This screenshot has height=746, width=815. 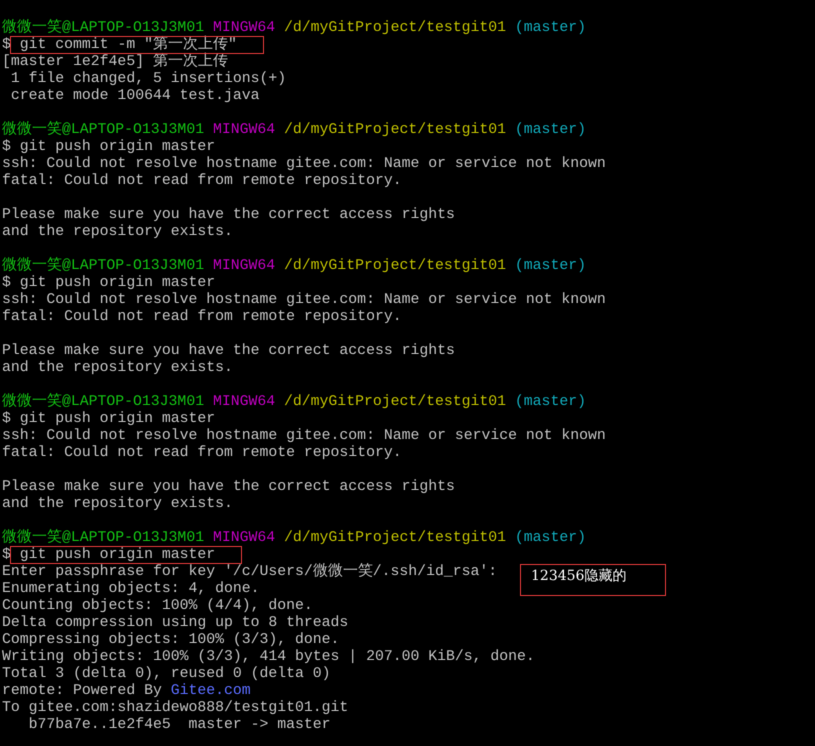 I want to click on output-line: remote: Powered By, so click(x=82, y=691).